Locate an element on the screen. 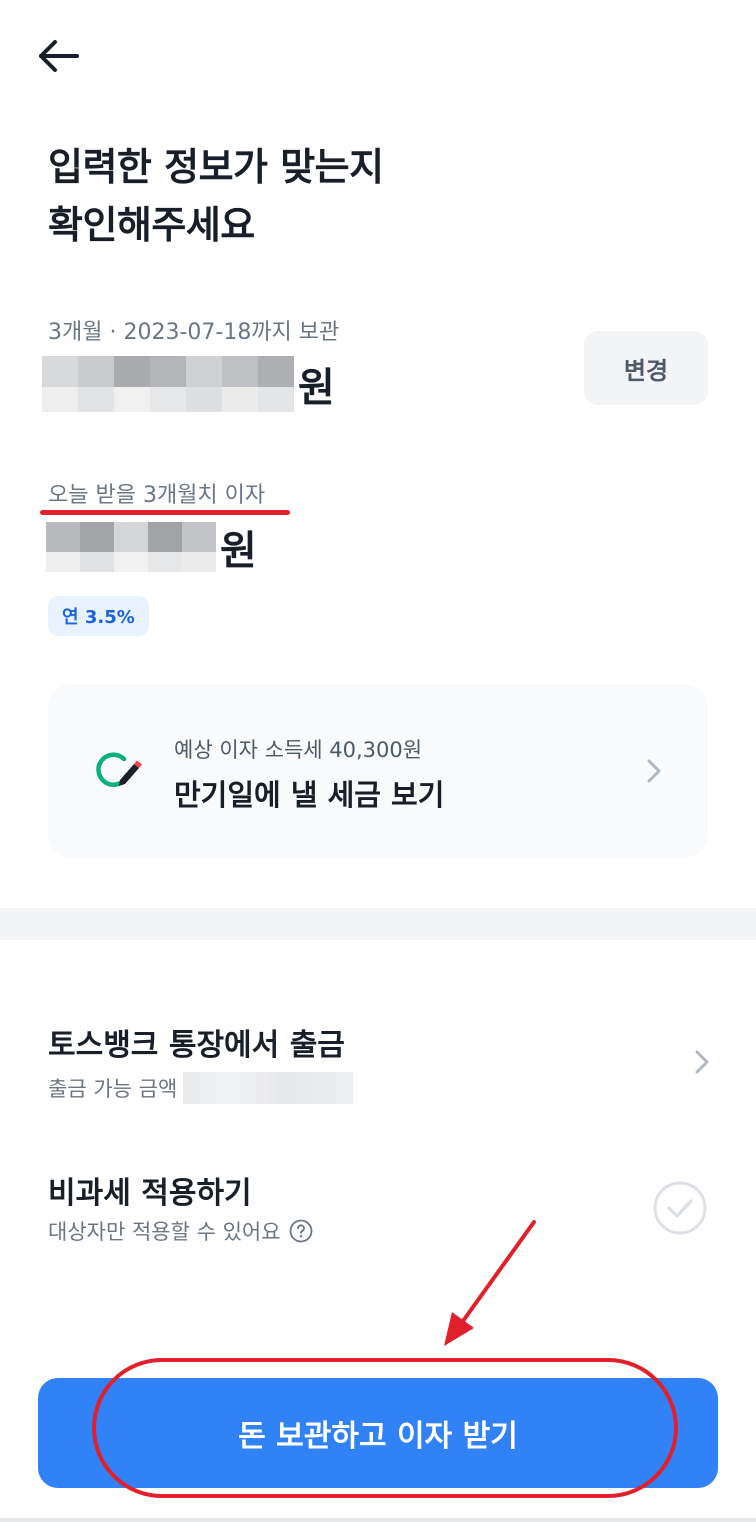 The width and height of the screenshot is (756, 1522). deposit-period-text: 3개월 · 2023-07-18까지 보관 is located at coordinates (194, 332).